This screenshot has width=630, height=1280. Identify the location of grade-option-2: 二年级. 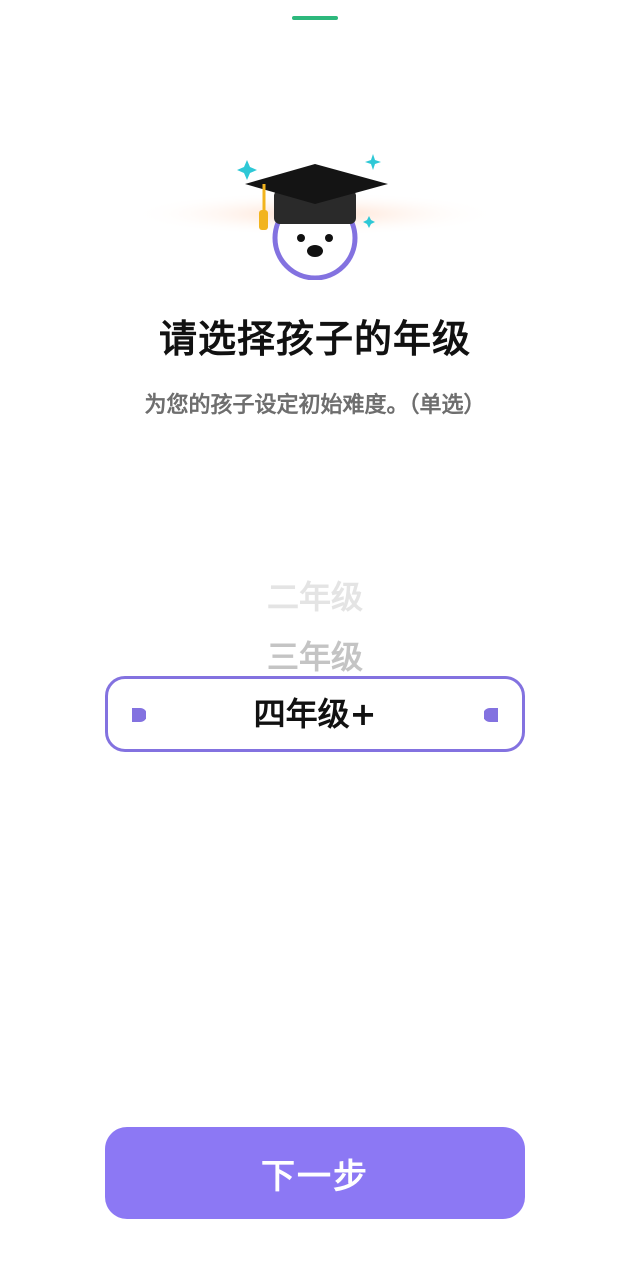
(315, 595).